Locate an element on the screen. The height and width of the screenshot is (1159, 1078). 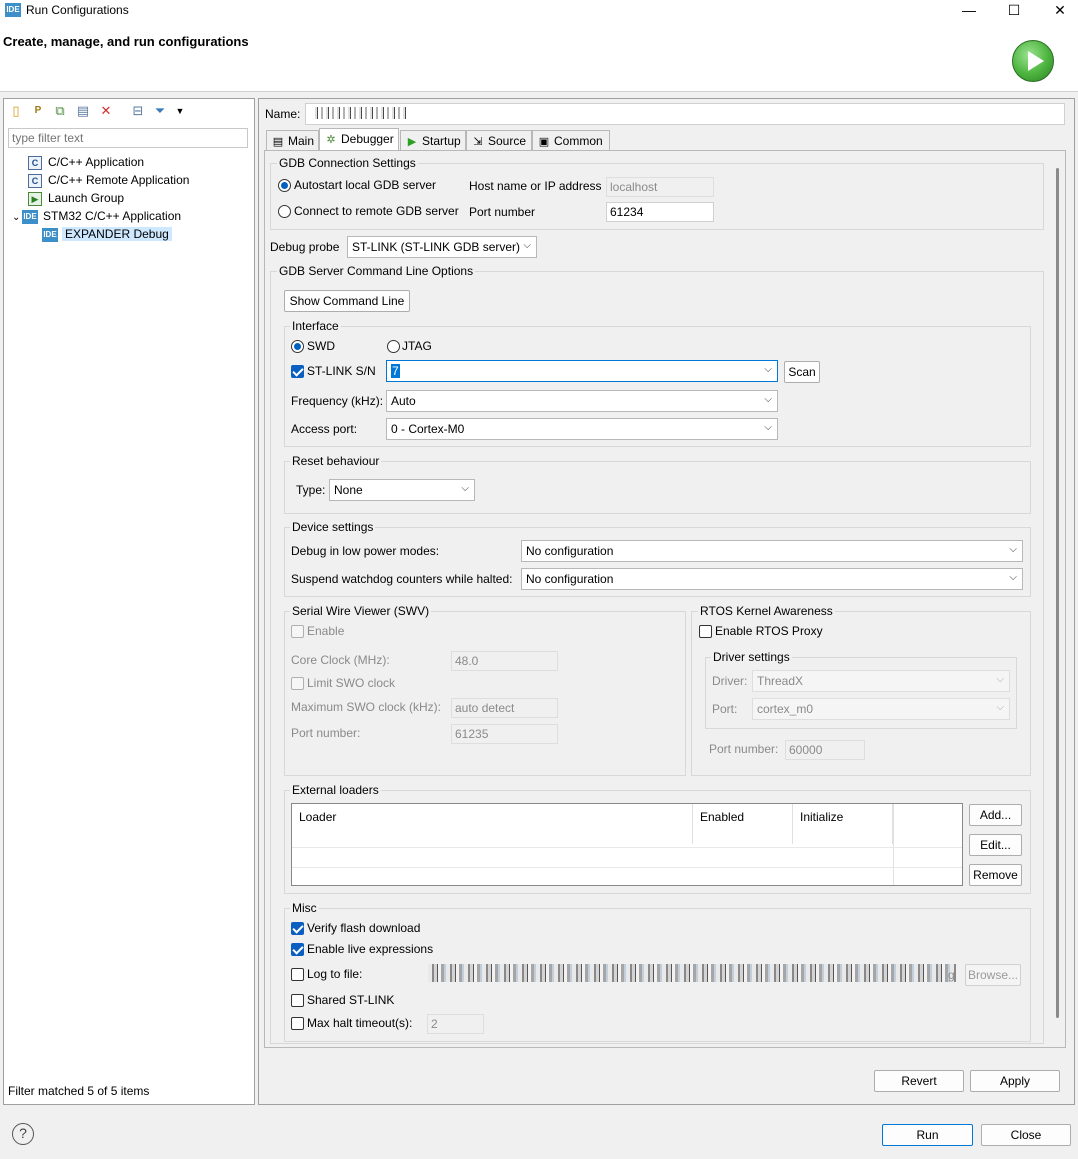
ide-app-icon: IDE is located at coordinates (13, 10).